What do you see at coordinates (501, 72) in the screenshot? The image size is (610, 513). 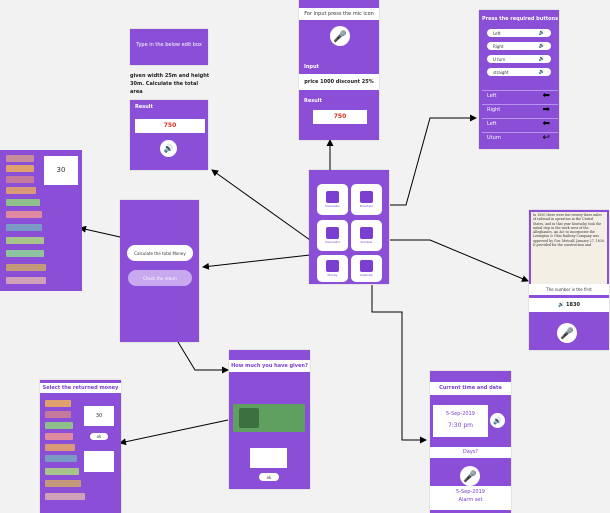 I see `pill-straight-label: straight` at bounding box center [501, 72].